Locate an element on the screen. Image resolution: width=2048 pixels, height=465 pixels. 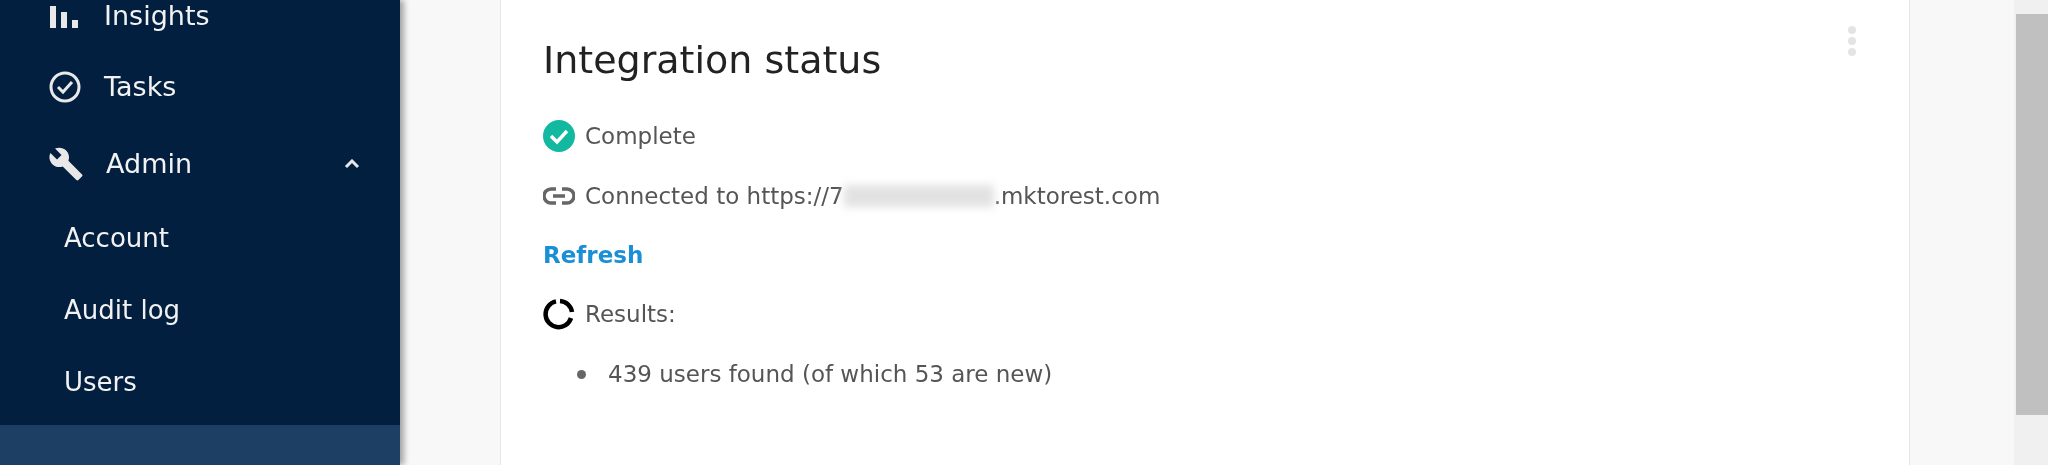
sidebar-item: Insights is located at coordinates (200, 24).